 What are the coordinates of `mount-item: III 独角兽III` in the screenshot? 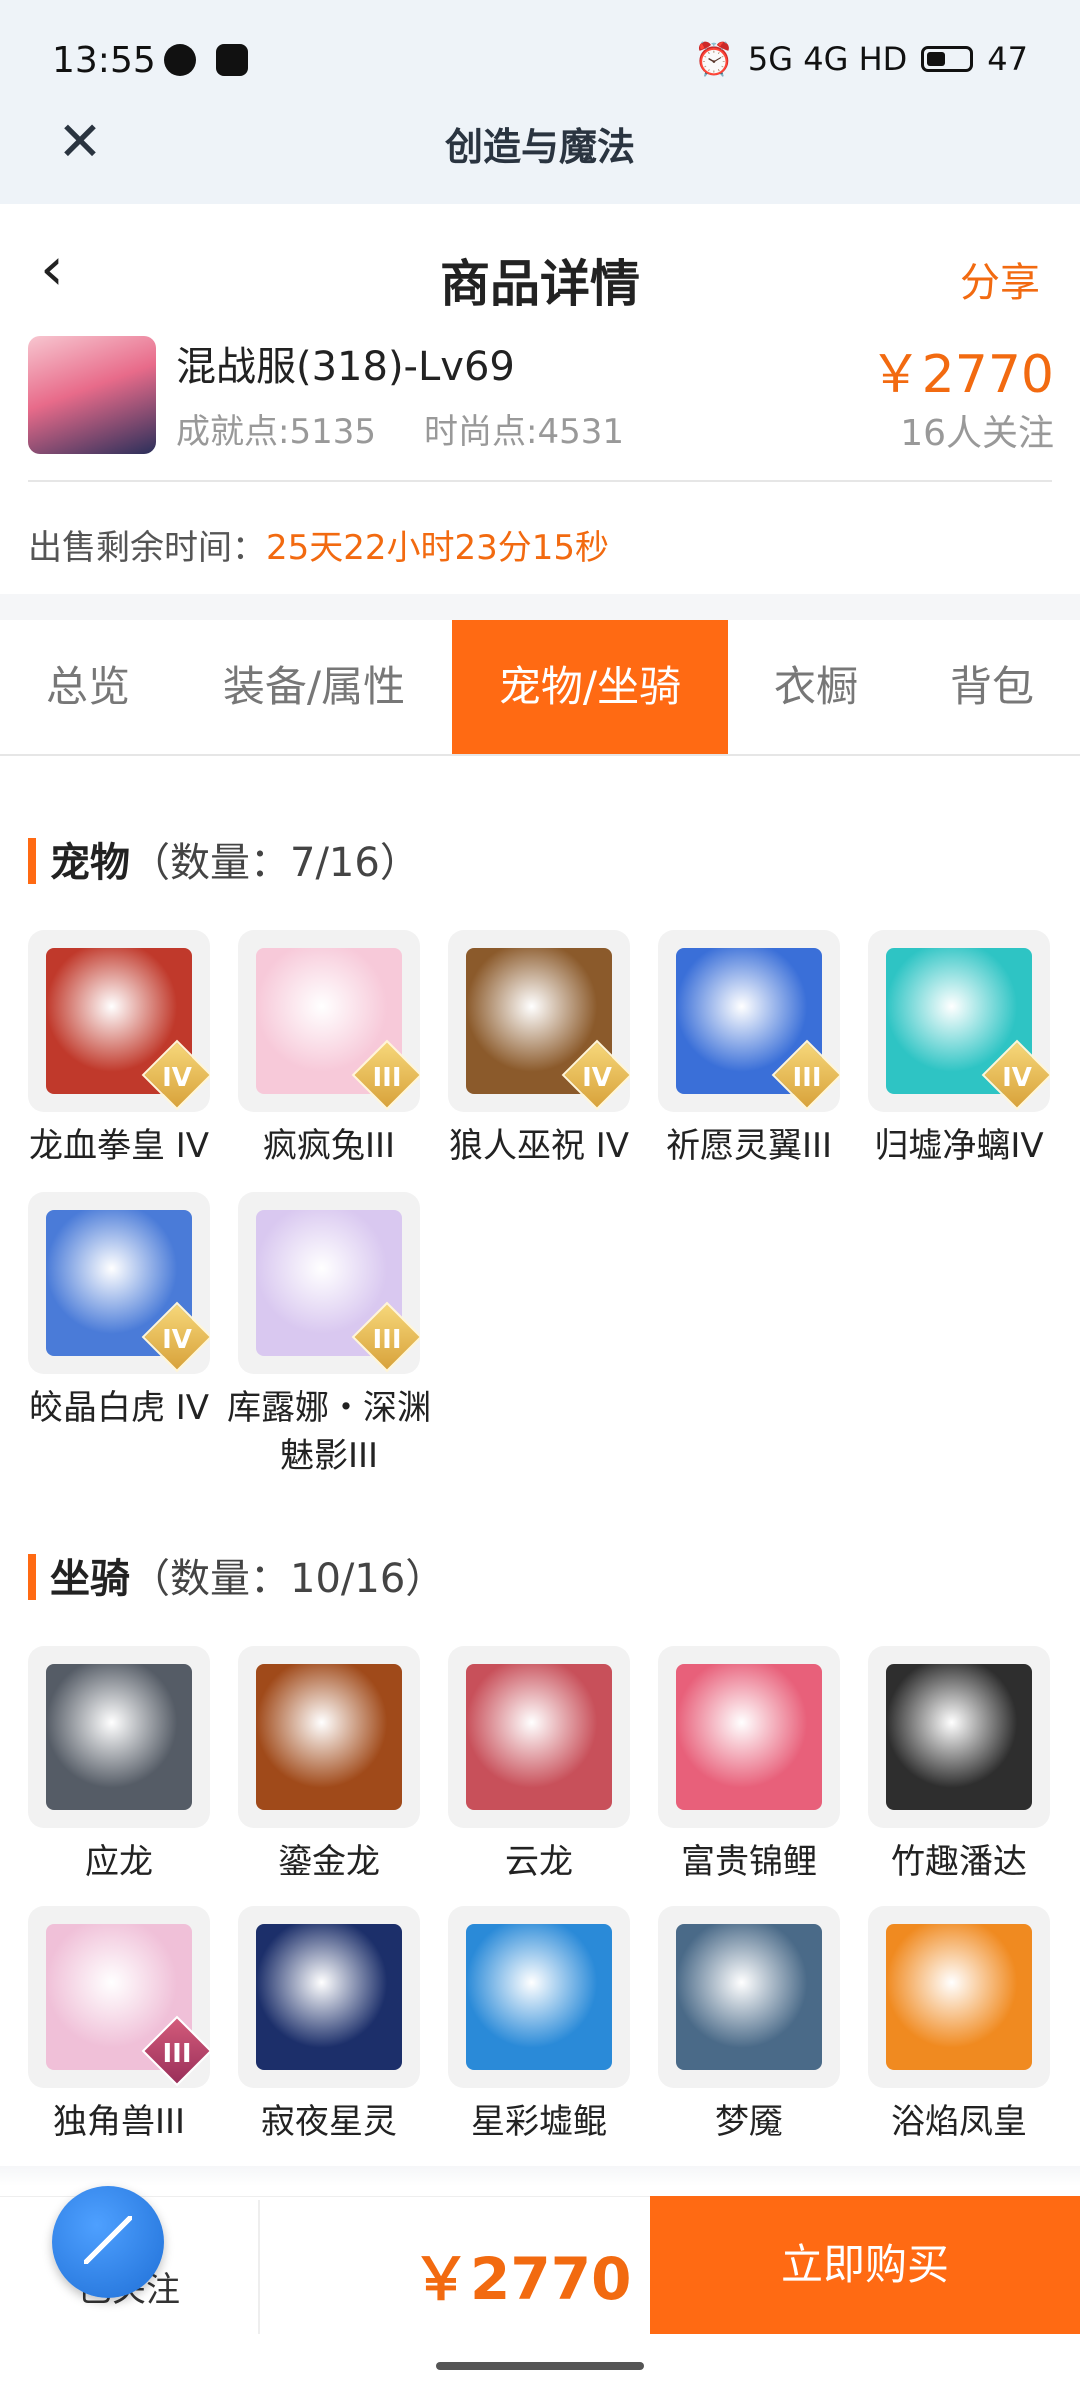 It's located at (119, 2026).